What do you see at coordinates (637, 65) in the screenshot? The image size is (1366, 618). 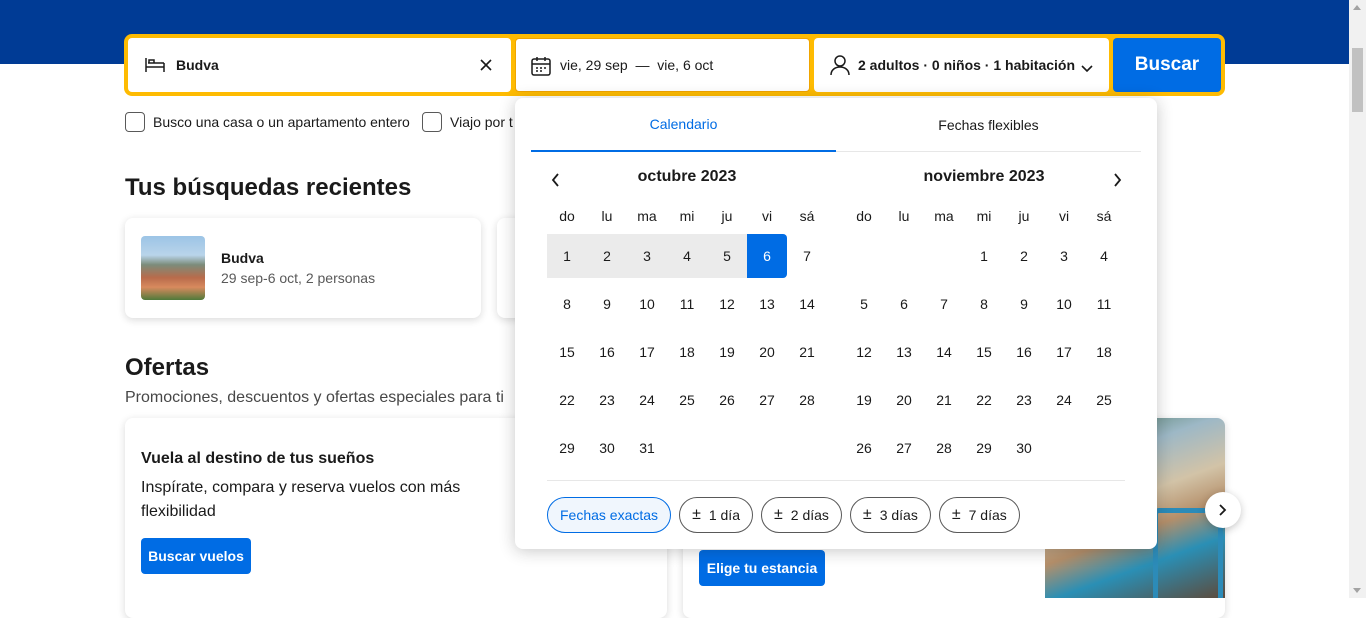 I see `dates-value: vie, 29 sep — vie, 6 oct` at bounding box center [637, 65].